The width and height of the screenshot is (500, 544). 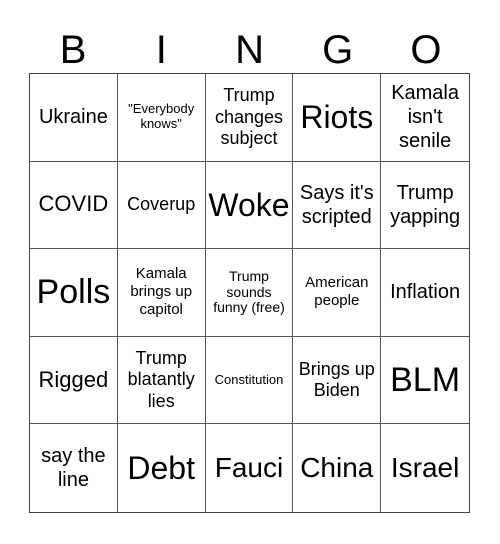 I want to click on bingo-cell: Ukraine, so click(x=74, y=118).